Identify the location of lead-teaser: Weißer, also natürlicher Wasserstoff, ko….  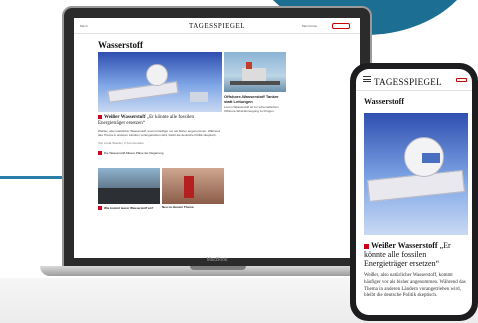
(159, 133).